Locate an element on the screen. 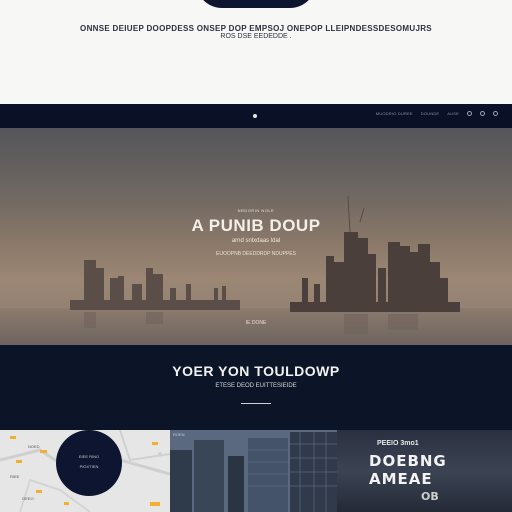 This screenshot has height=512, width=512. sign-photo-tile: PEEIO 3mo1 DOEBNG AMEAE OB is located at coordinates (424, 471).